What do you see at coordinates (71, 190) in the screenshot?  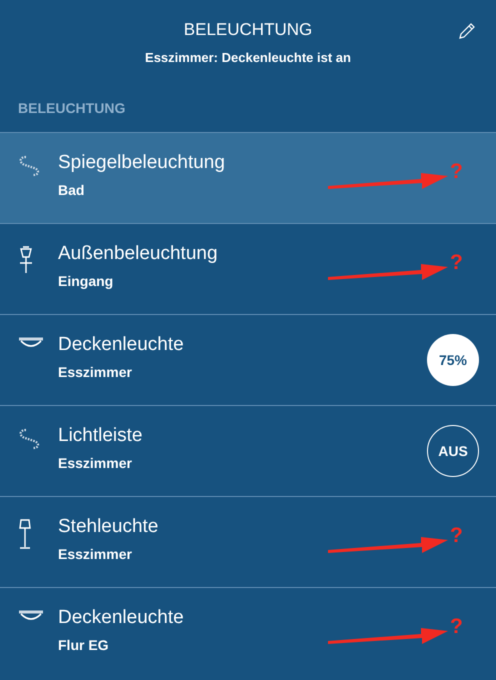 I see `room-name: Bad` at bounding box center [71, 190].